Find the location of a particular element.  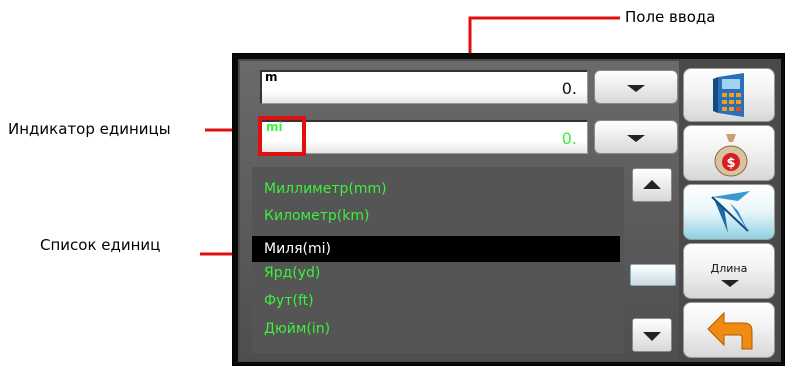

scroll-down-button is located at coordinates (652, 335).